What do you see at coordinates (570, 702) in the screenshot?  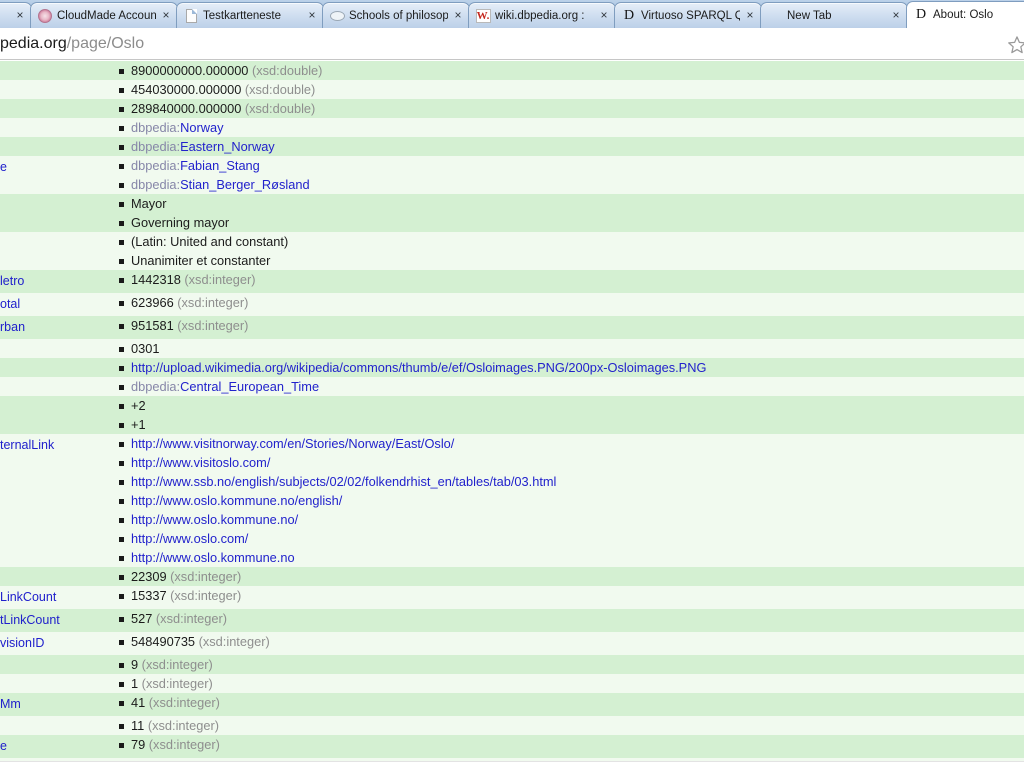 I see `list-item: 41 (xsd:integer)` at bounding box center [570, 702].